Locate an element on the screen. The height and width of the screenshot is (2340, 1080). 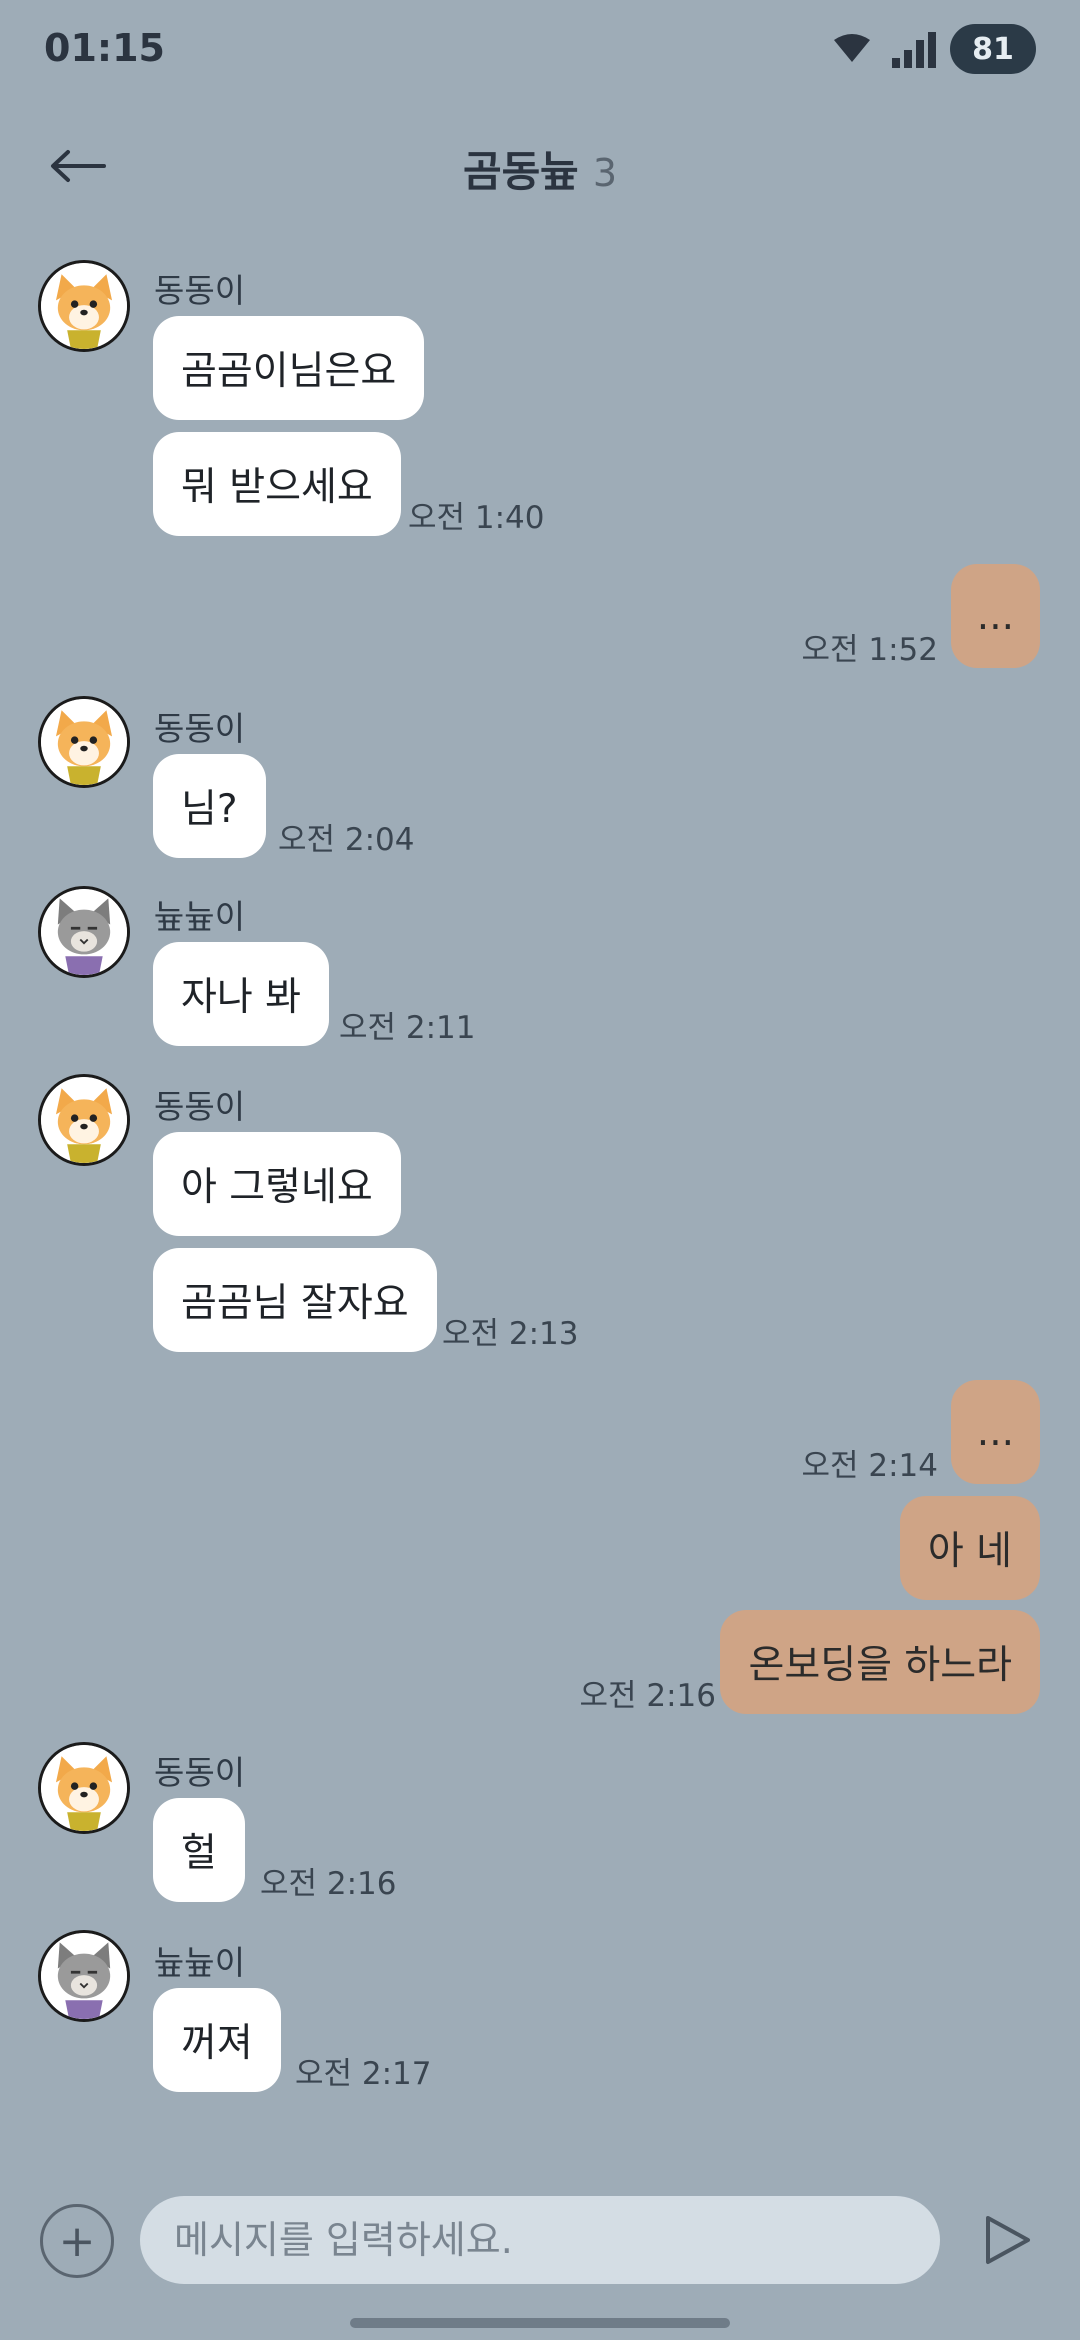
my-message-bubble: 아 네 is located at coordinates (969, 1548).